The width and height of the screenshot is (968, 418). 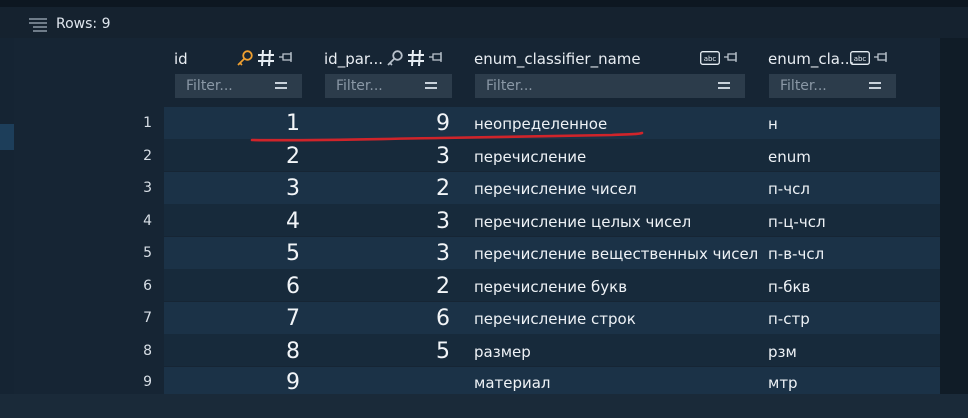 What do you see at coordinates (502, 352) in the screenshot?
I see `cell-enum-classifier-name: размер` at bounding box center [502, 352].